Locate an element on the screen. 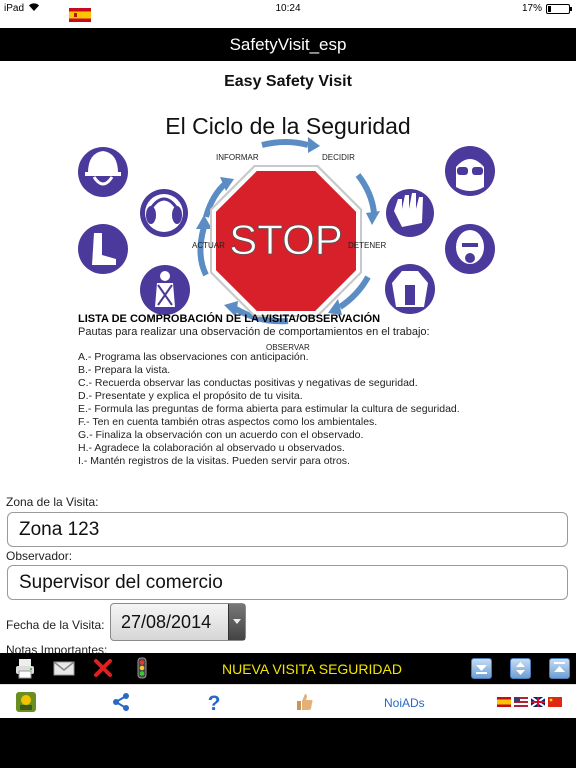  cycle-label-decidir: DECIDIR is located at coordinates (338, 157).